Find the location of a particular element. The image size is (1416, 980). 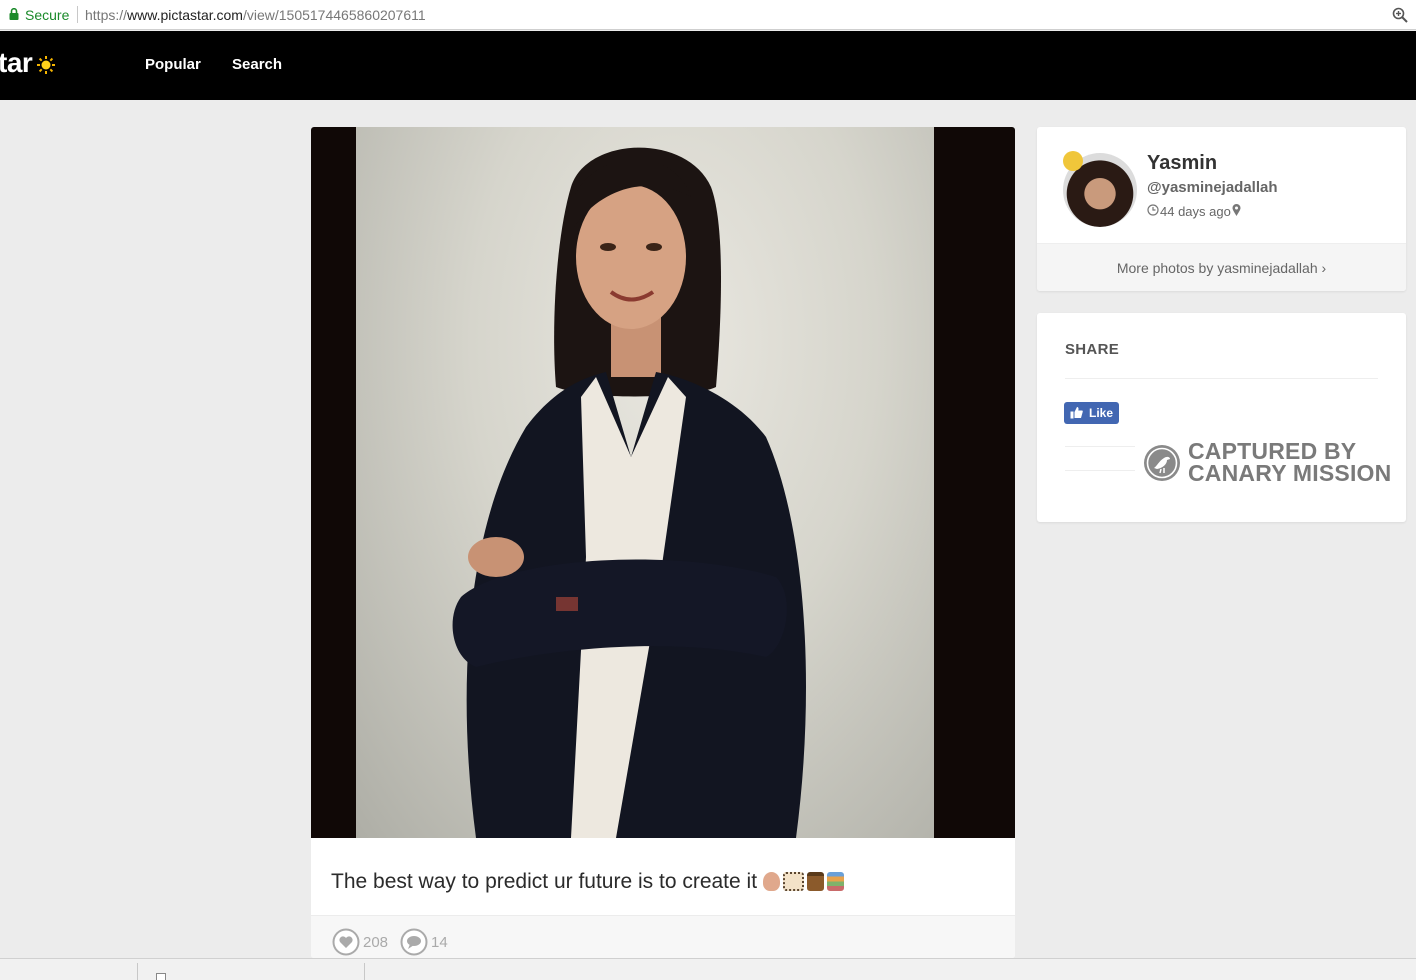

canary-bird-icon is located at coordinates (1162, 463).